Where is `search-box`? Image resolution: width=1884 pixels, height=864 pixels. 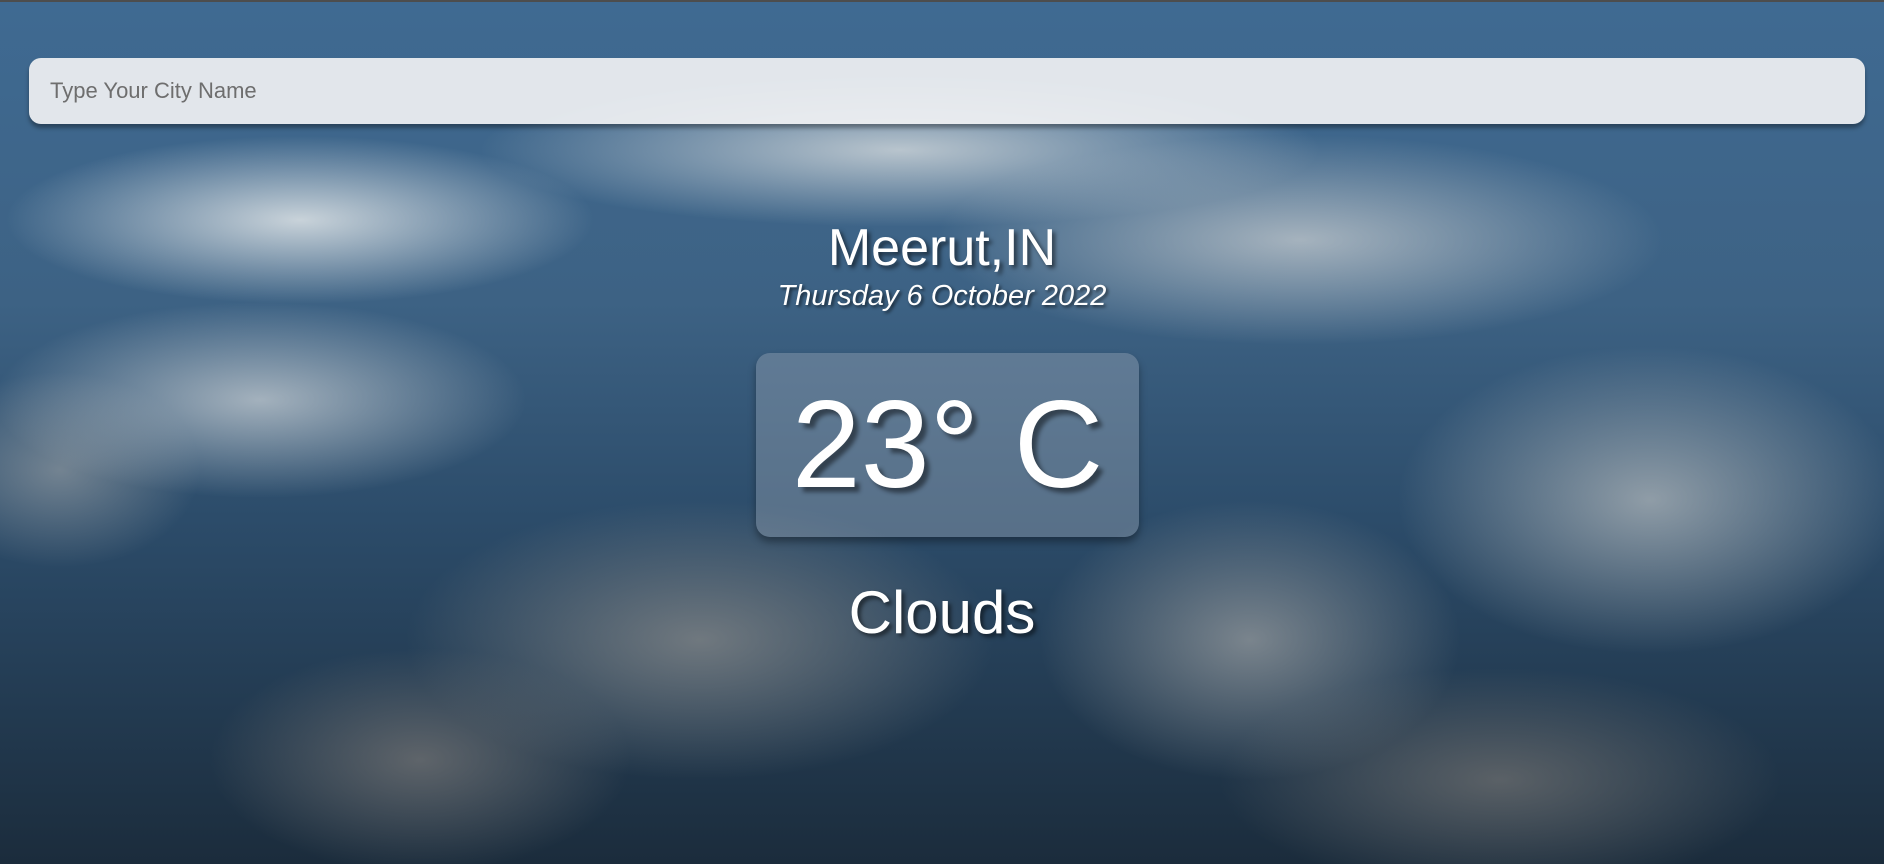
search-box is located at coordinates (947, 91).